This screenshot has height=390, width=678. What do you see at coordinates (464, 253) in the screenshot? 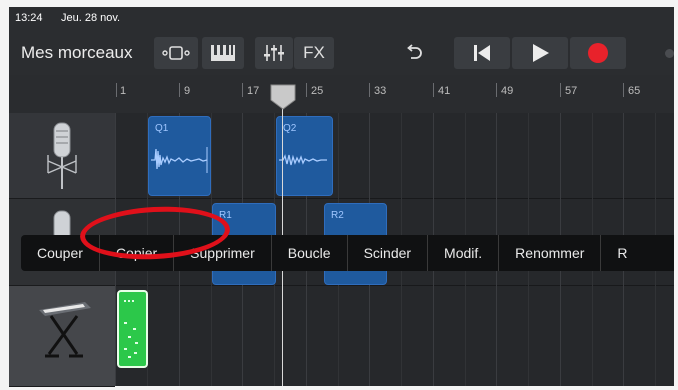
I see `menu-item-edit: Modif.` at bounding box center [464, 253].